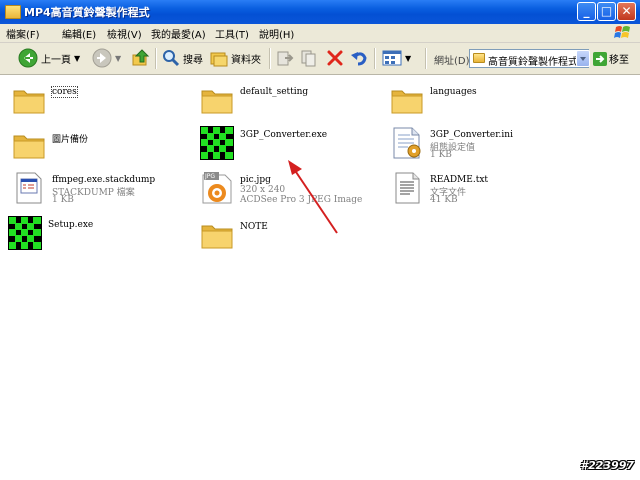 The width and height of the screenshot is (640, 480). Describe the element at coordinates (320, 59) in the screenshot. I see `toolbar: 上一頁 ▼ ▼ 搜尋 資料夾 ▼ 網址(D) 高音質鈴聲製作程式 移至` at that location.